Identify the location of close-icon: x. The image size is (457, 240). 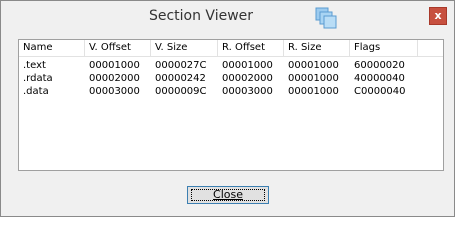
(438, 15).